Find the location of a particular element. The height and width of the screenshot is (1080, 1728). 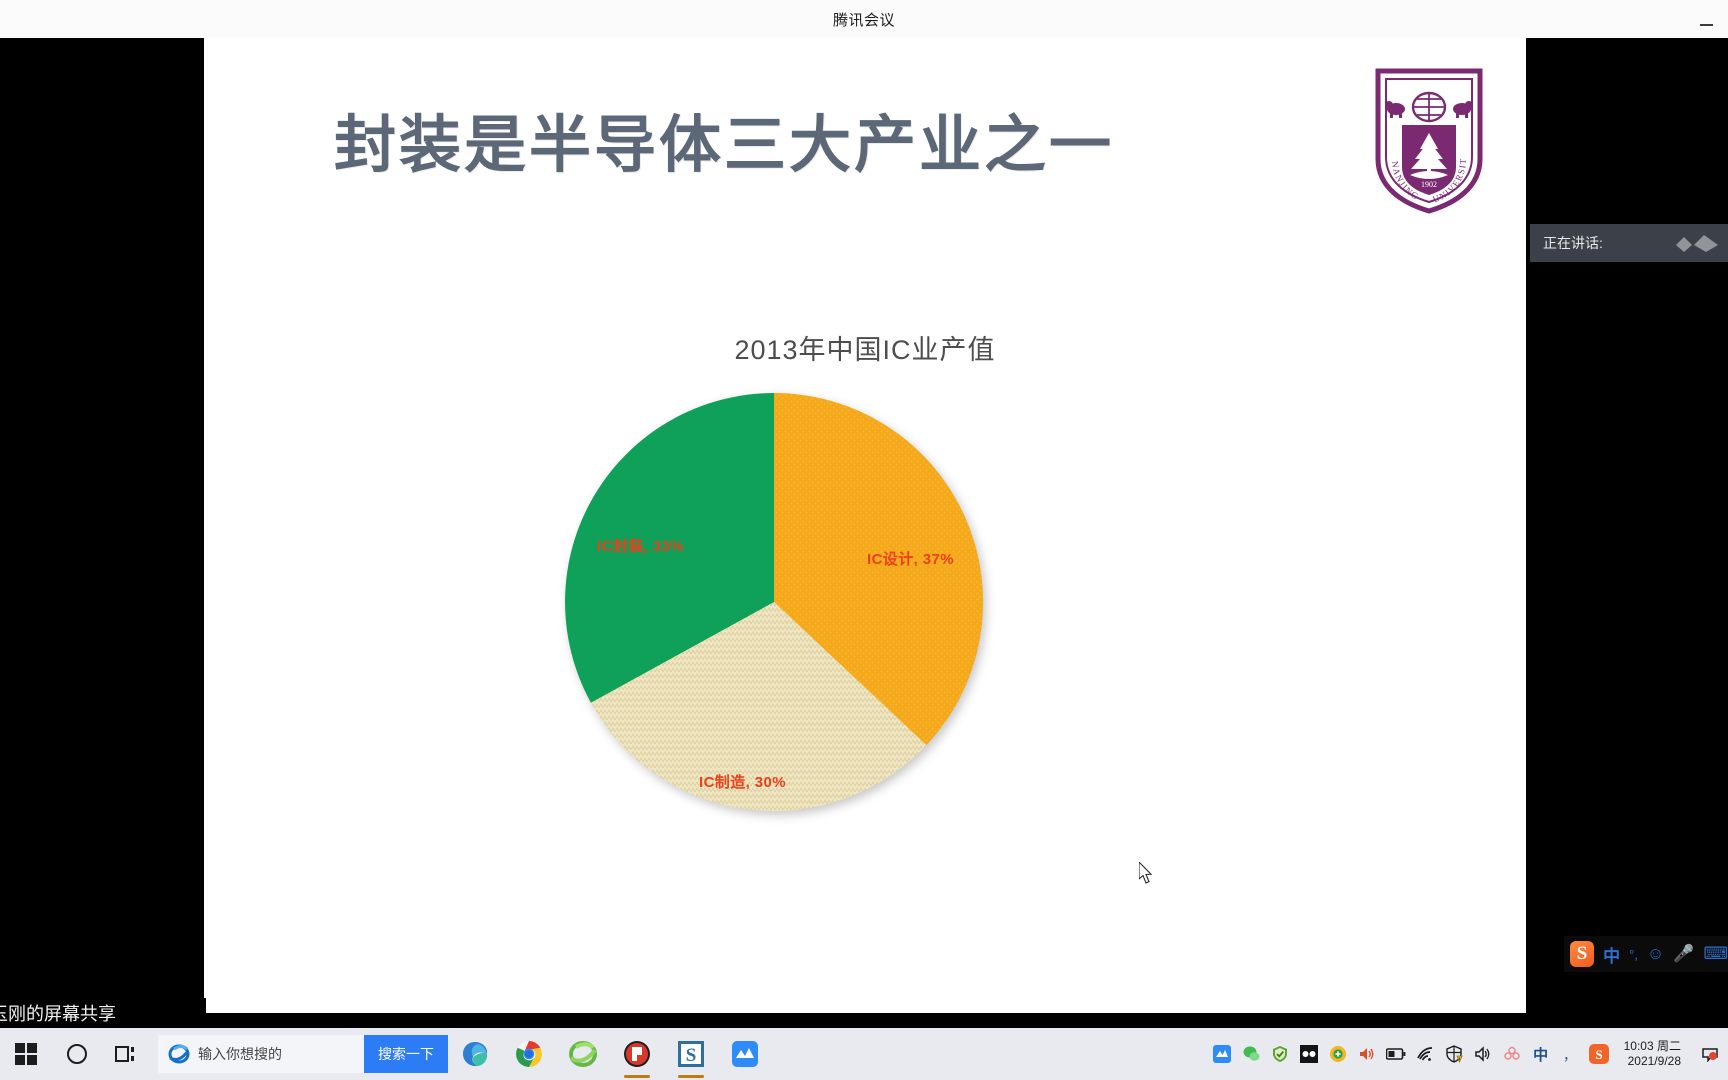

windows-taskbar: 输入你想搜的 搜索一下 S 中 ， S 10:03 周二 2021/9/28 is located at coordinates (864, 1054).